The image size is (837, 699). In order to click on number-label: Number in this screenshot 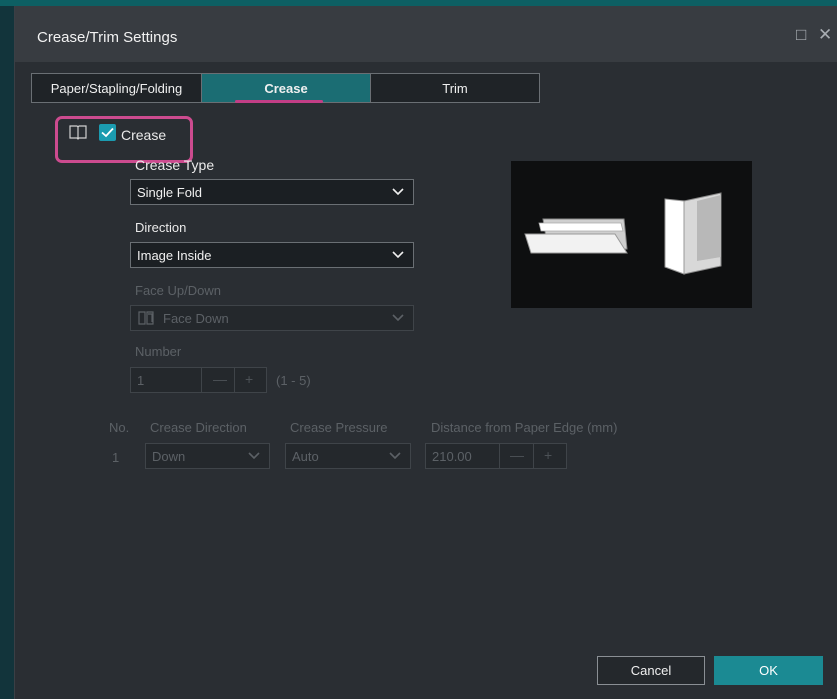, I will do `click(158, 351)`.